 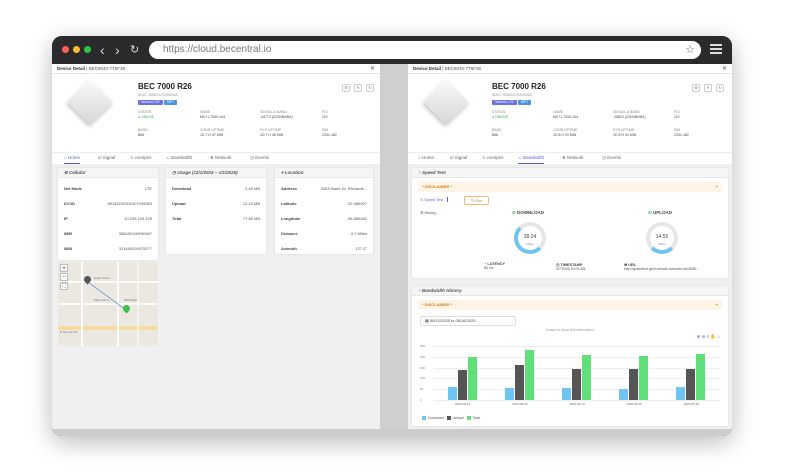 I want to click on tab-label: Signal, so click(x=461, y=157).